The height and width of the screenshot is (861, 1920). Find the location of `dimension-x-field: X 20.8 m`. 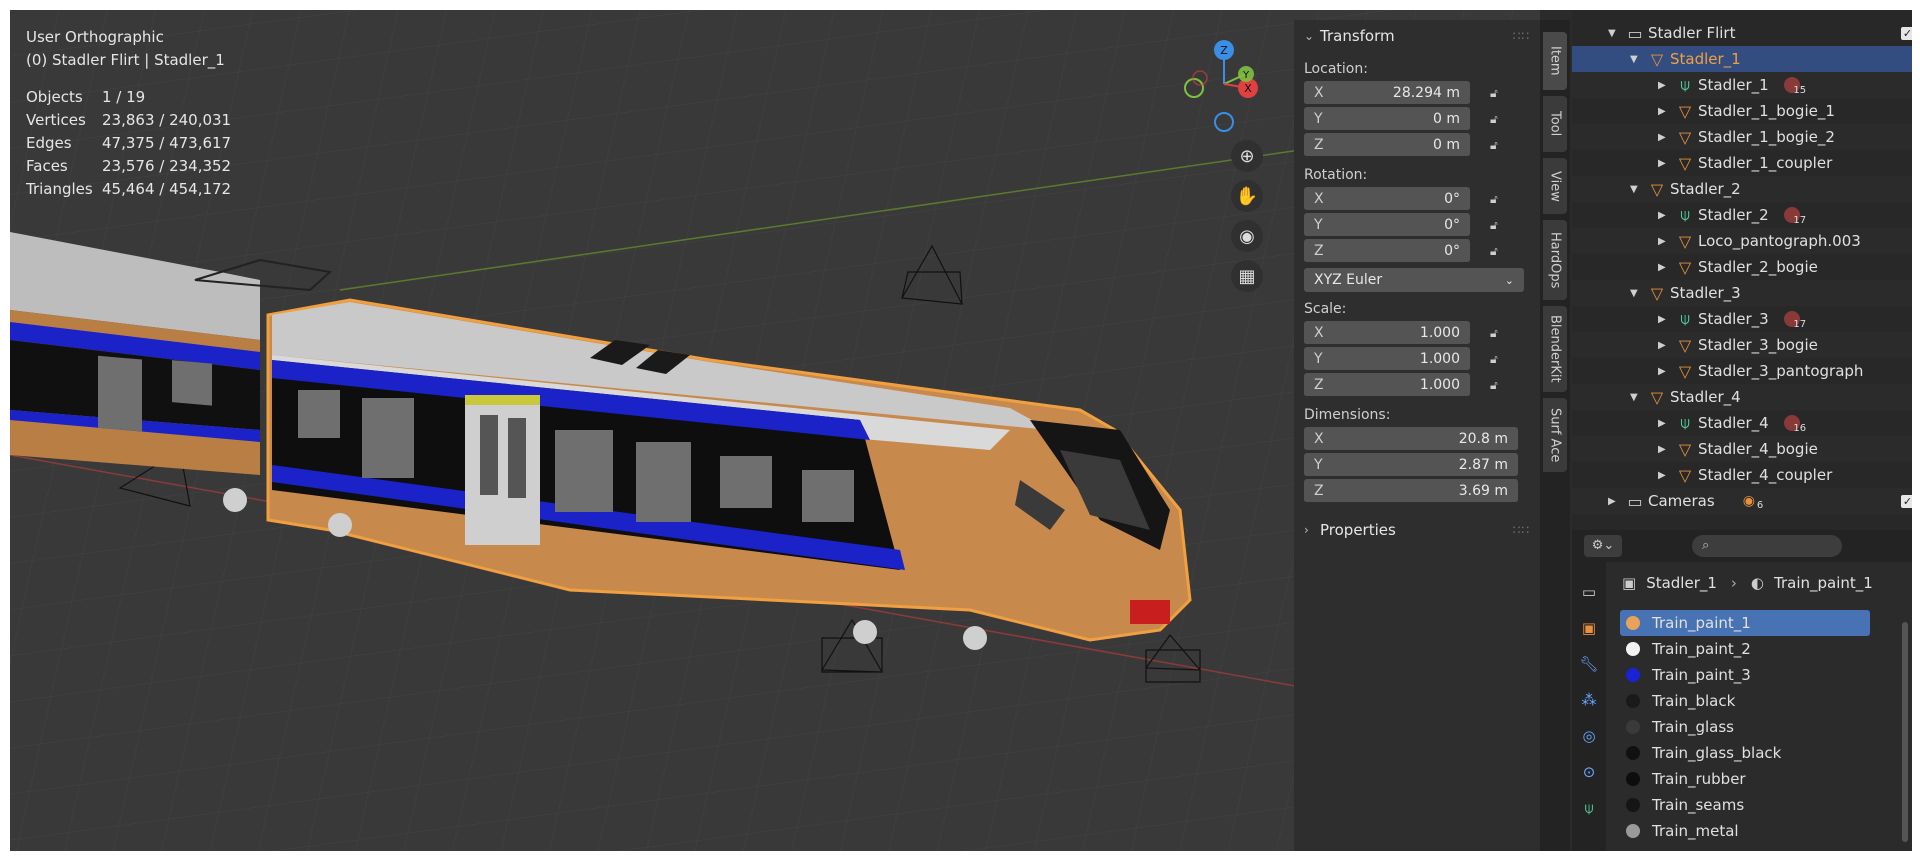

dimension-x-field: X 20.8 m is located at coordinates (1411, 439).